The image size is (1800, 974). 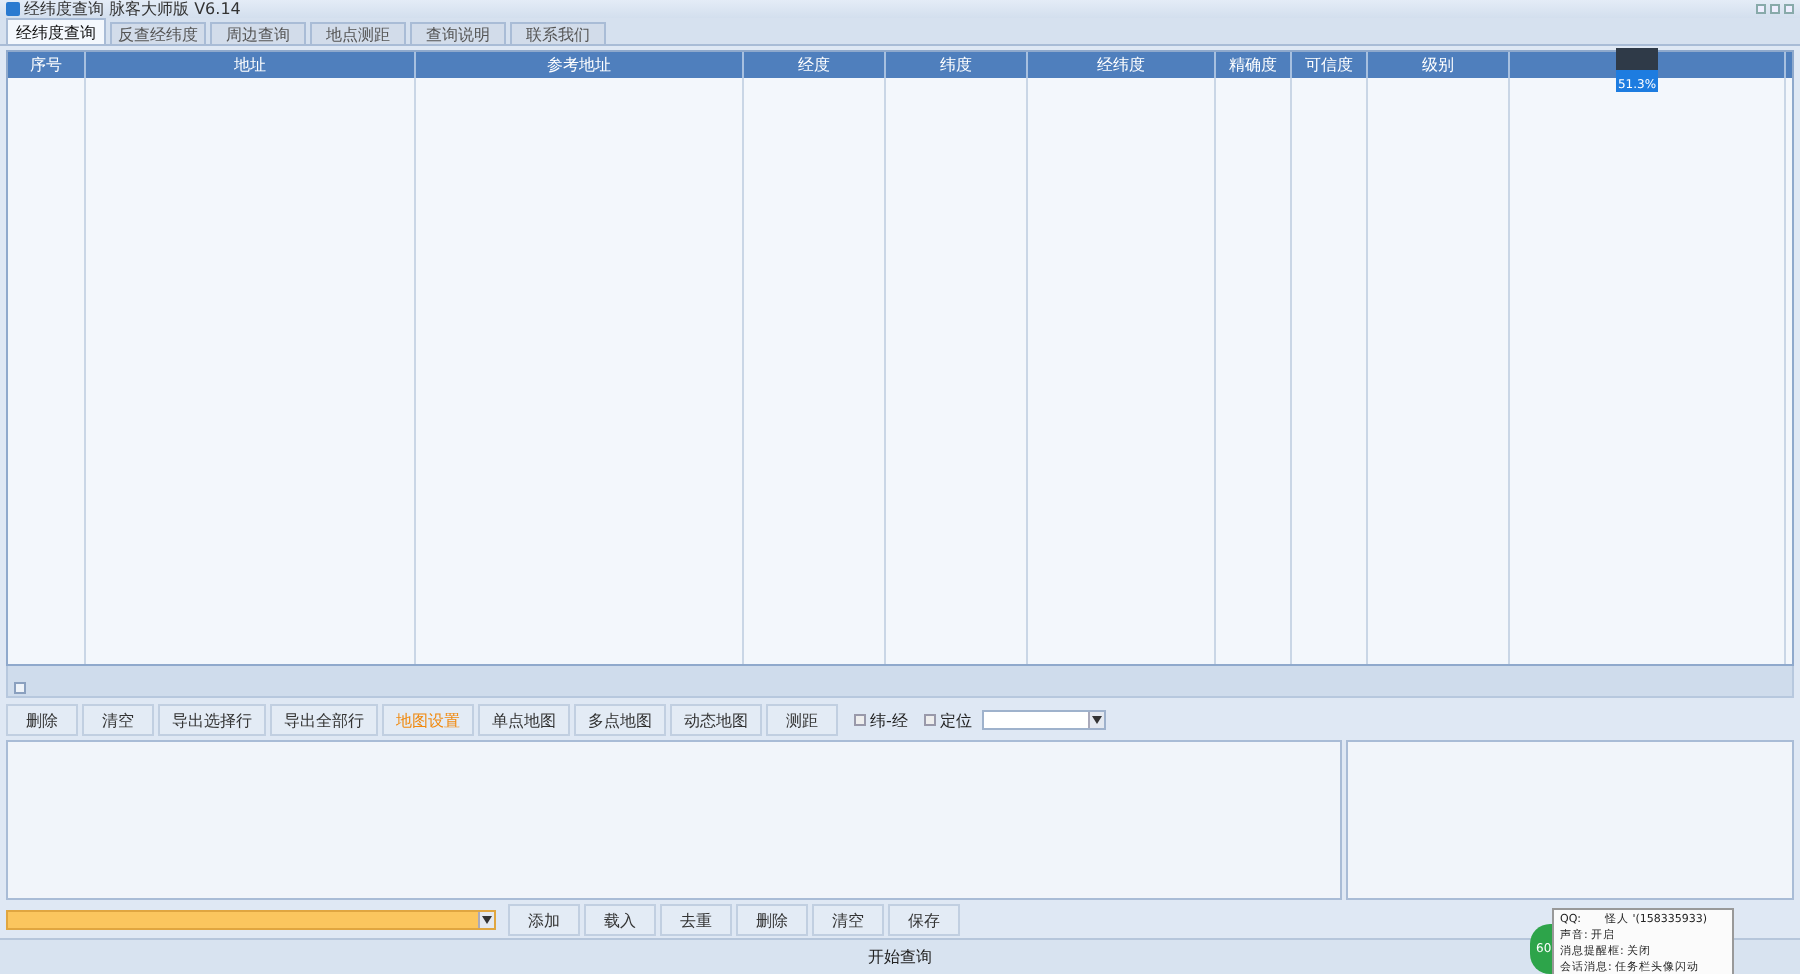 What do you see at coordinates (258, 33) in the screenshot?
I see `tab: 周边查询` at bounding box center [258, 33].